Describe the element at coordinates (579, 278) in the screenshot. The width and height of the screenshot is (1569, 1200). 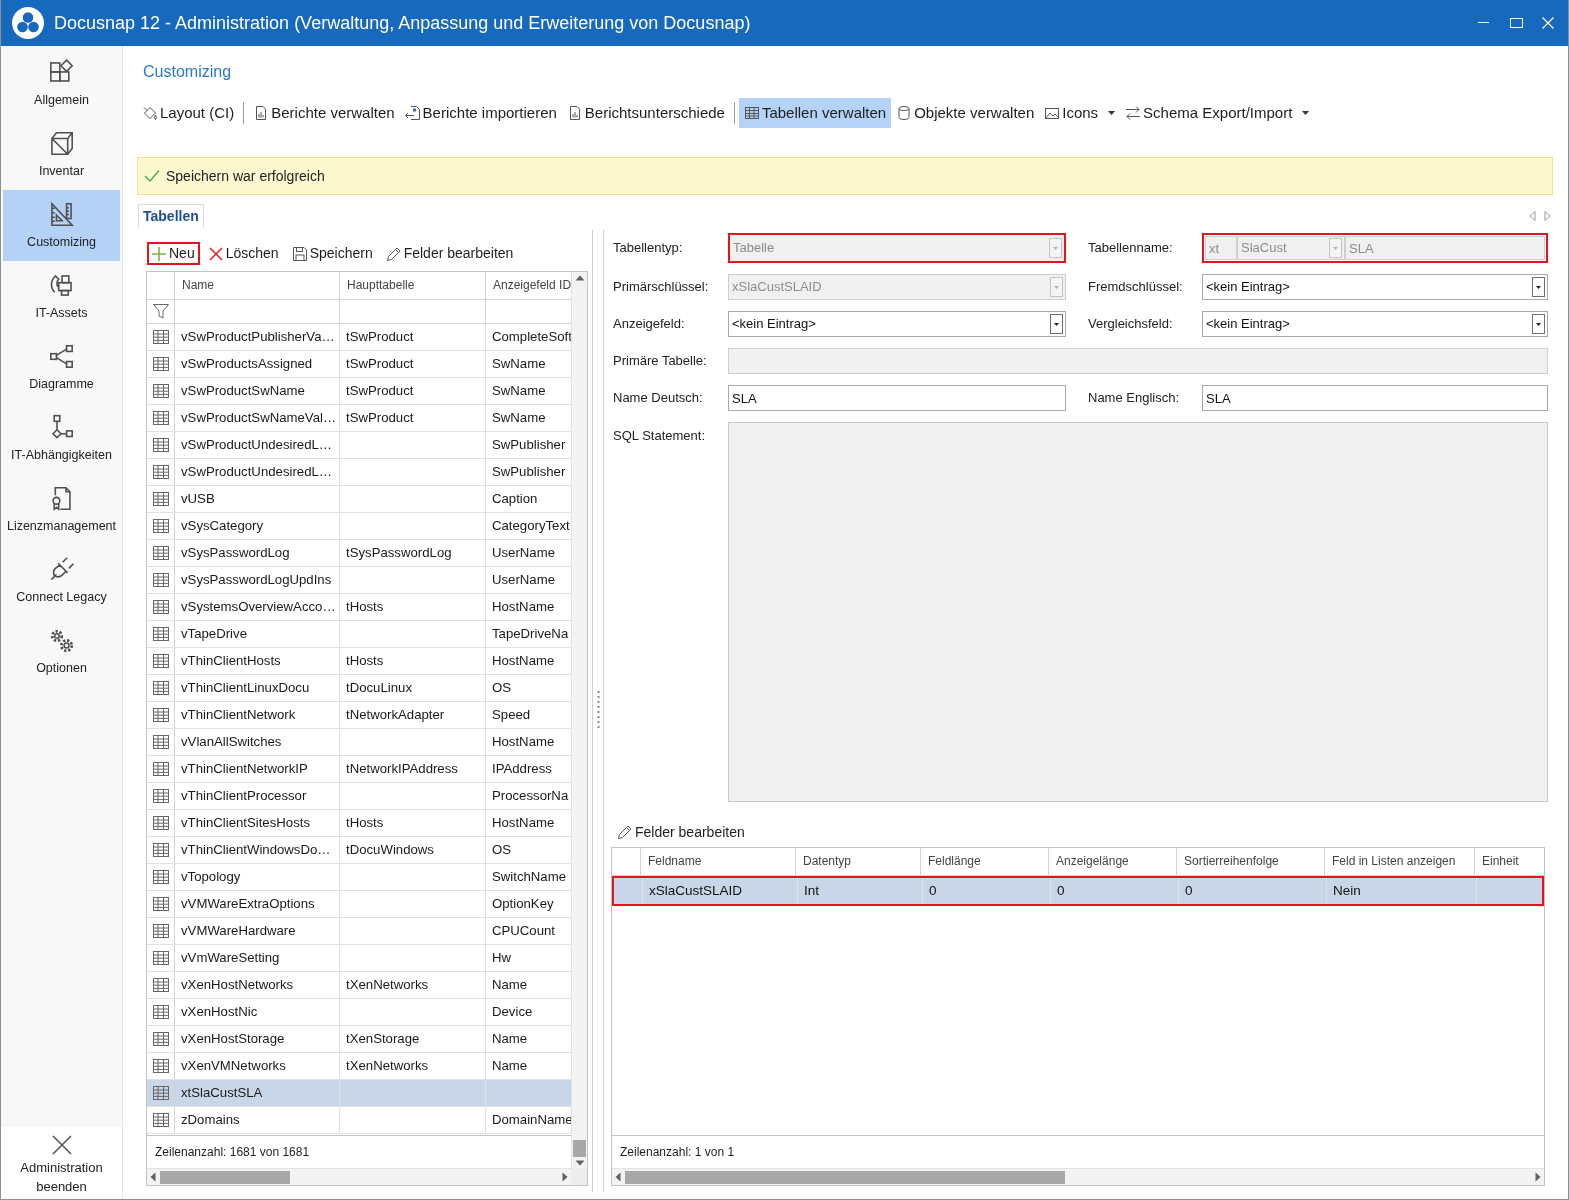
I see `arrow-up-icon` at that location.